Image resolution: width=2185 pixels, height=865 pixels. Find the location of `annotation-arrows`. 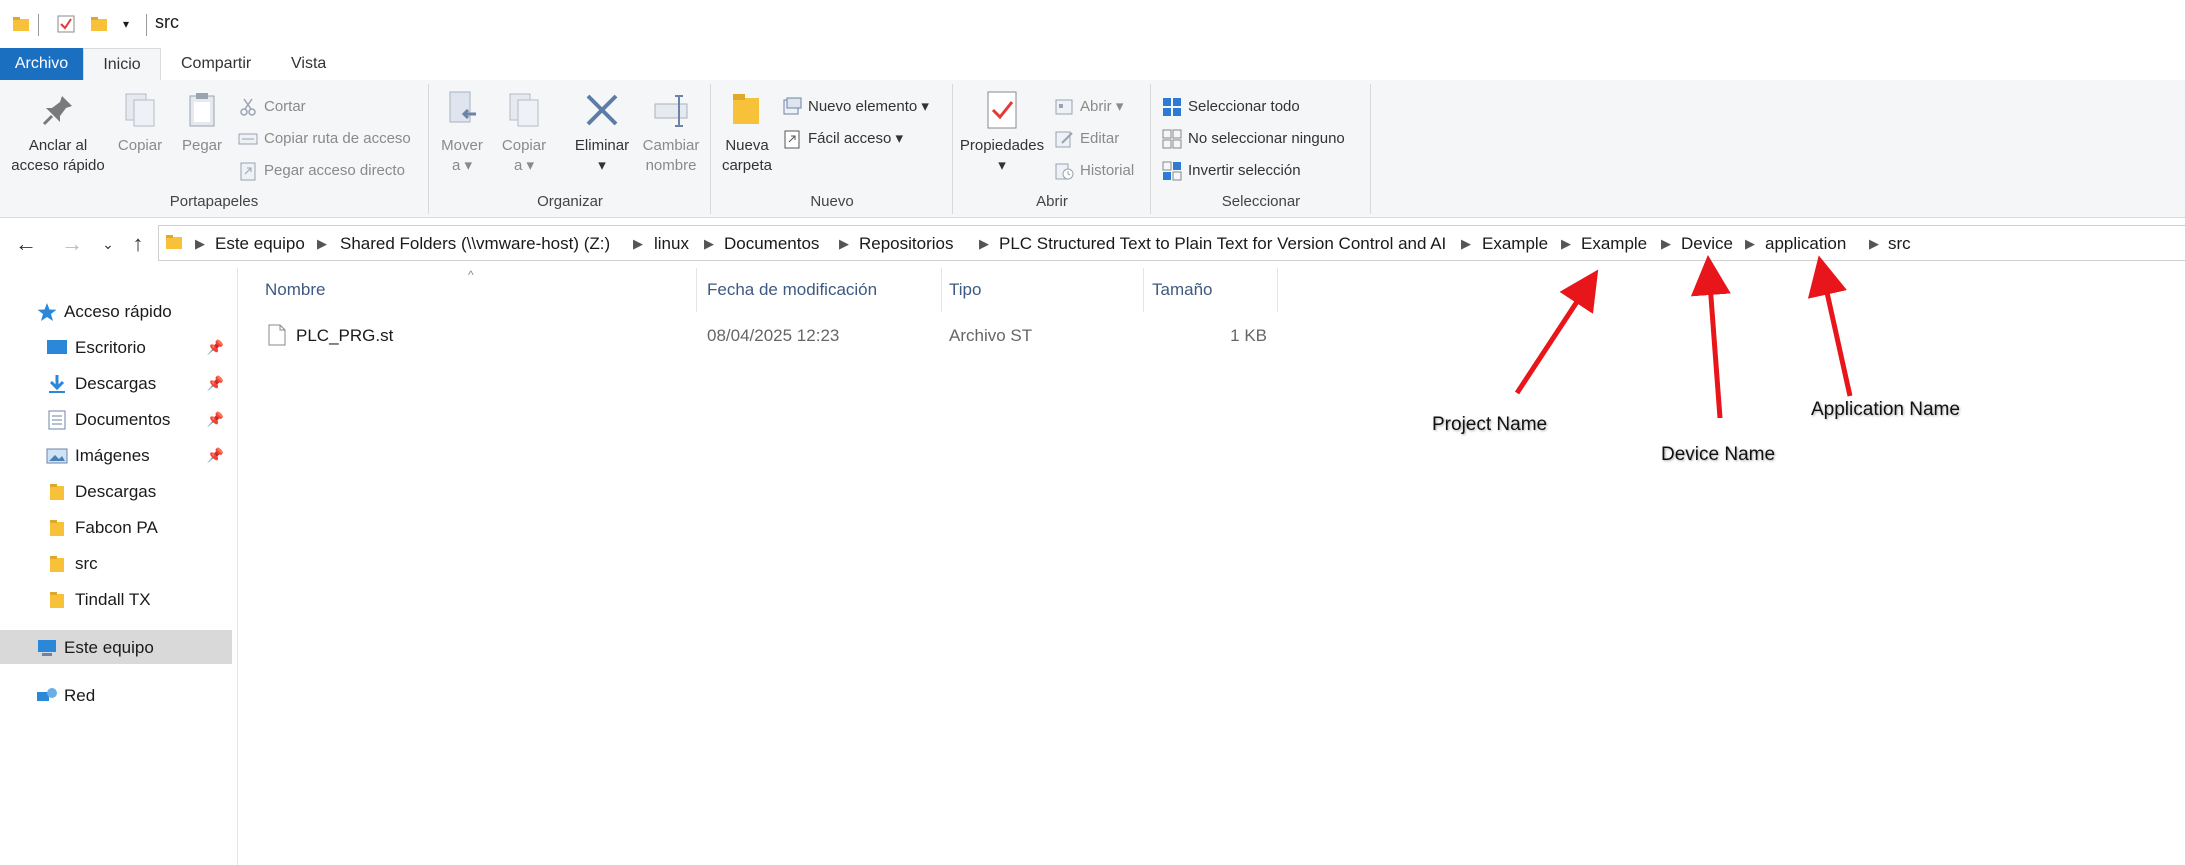

annotation-arrows is located at coordinates (1683, 337).